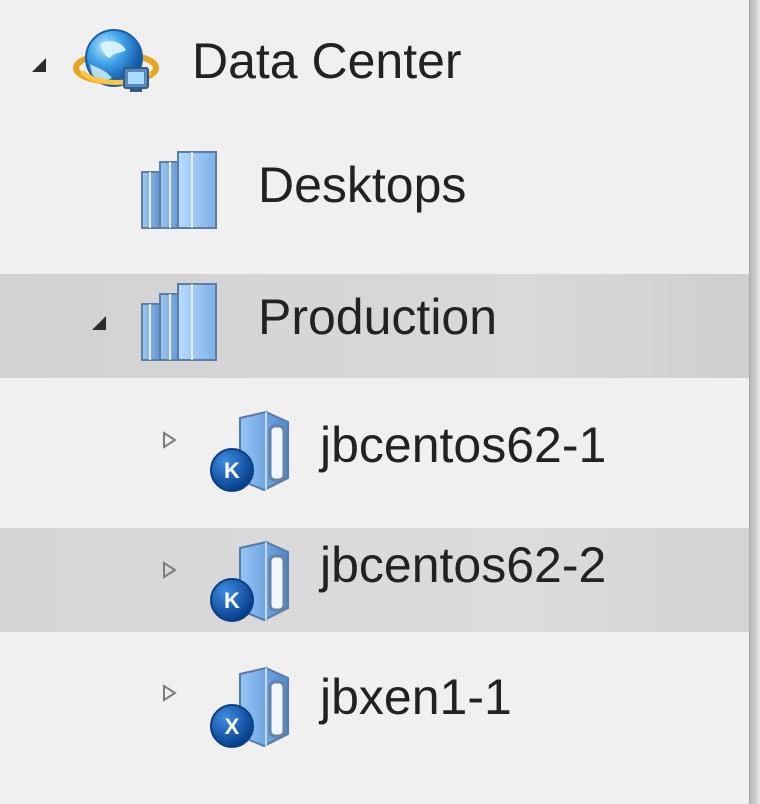  Describe the element at coordinates (416, 697) in the screenshot. I see `tree-node-label: jbxen1-1` at that location.